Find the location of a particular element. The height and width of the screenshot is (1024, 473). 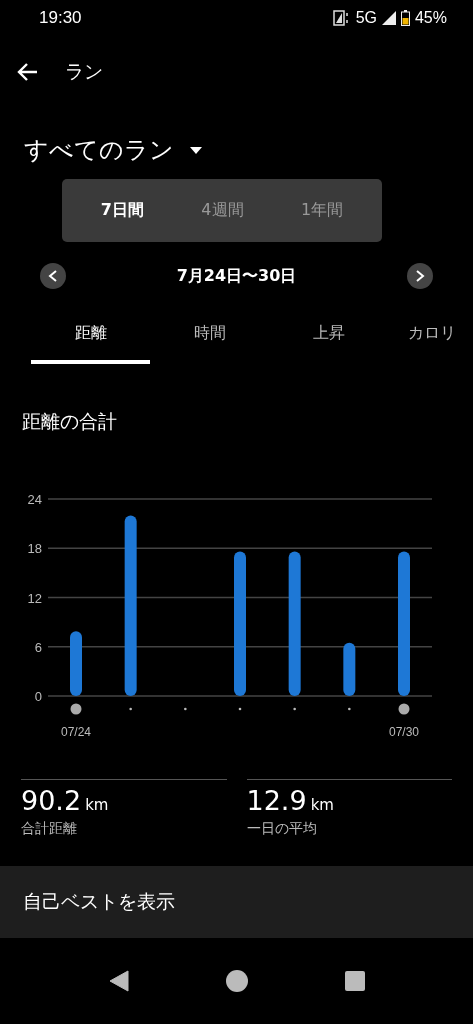

screen-rotate-icon is located at coordinates (341, 18).